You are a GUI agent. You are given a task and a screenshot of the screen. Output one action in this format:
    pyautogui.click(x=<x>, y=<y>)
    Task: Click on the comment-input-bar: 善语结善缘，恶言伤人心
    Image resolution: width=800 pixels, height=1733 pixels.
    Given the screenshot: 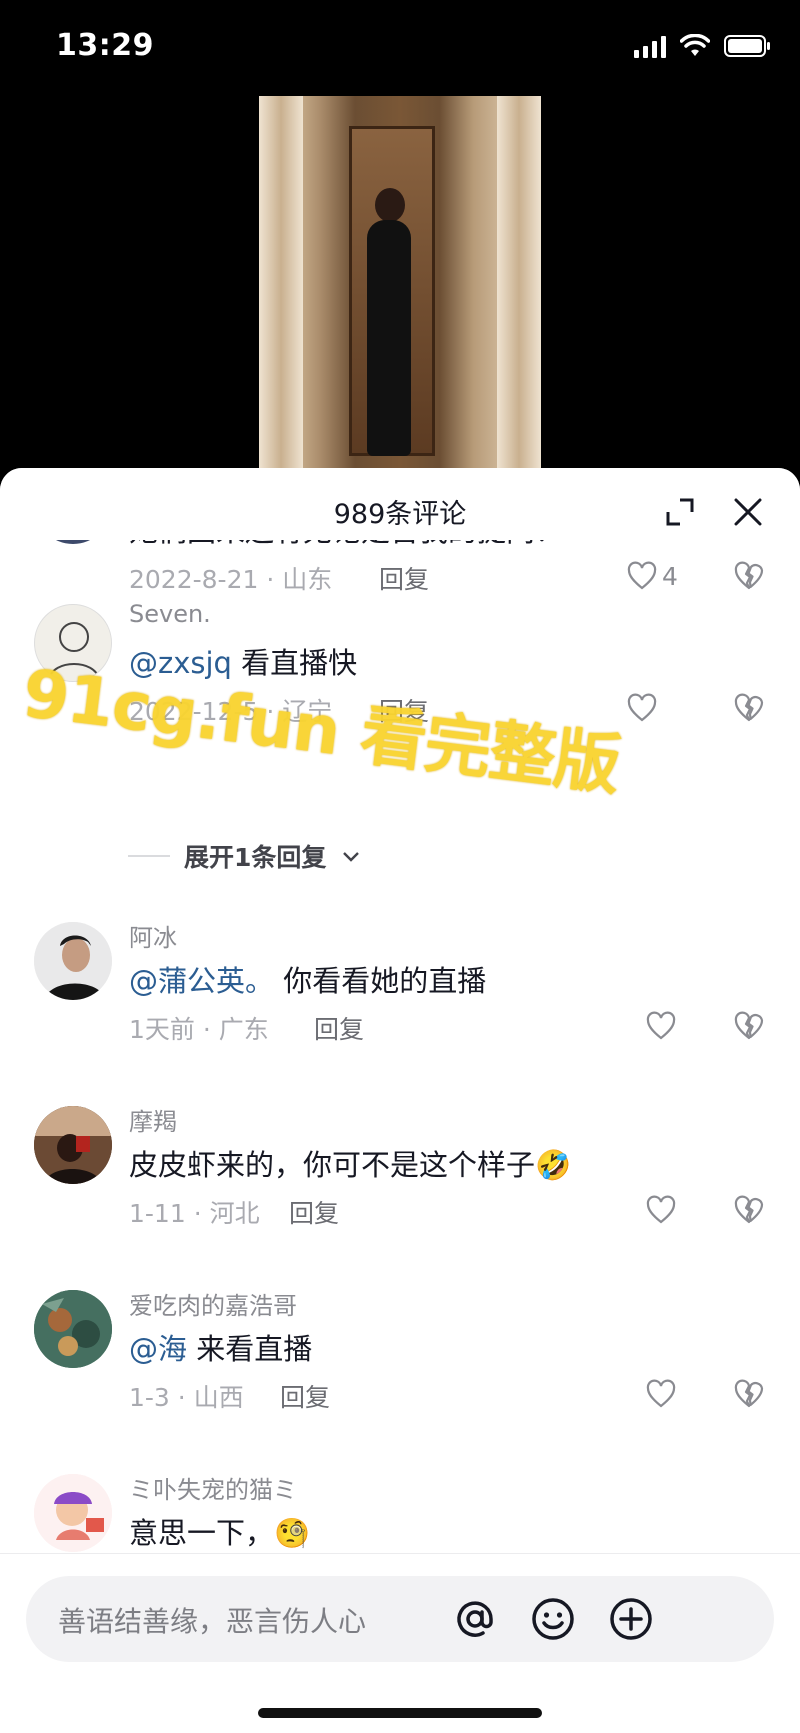 What is the action you would take?
    pyautogui.click(x=400, y=1643)
    